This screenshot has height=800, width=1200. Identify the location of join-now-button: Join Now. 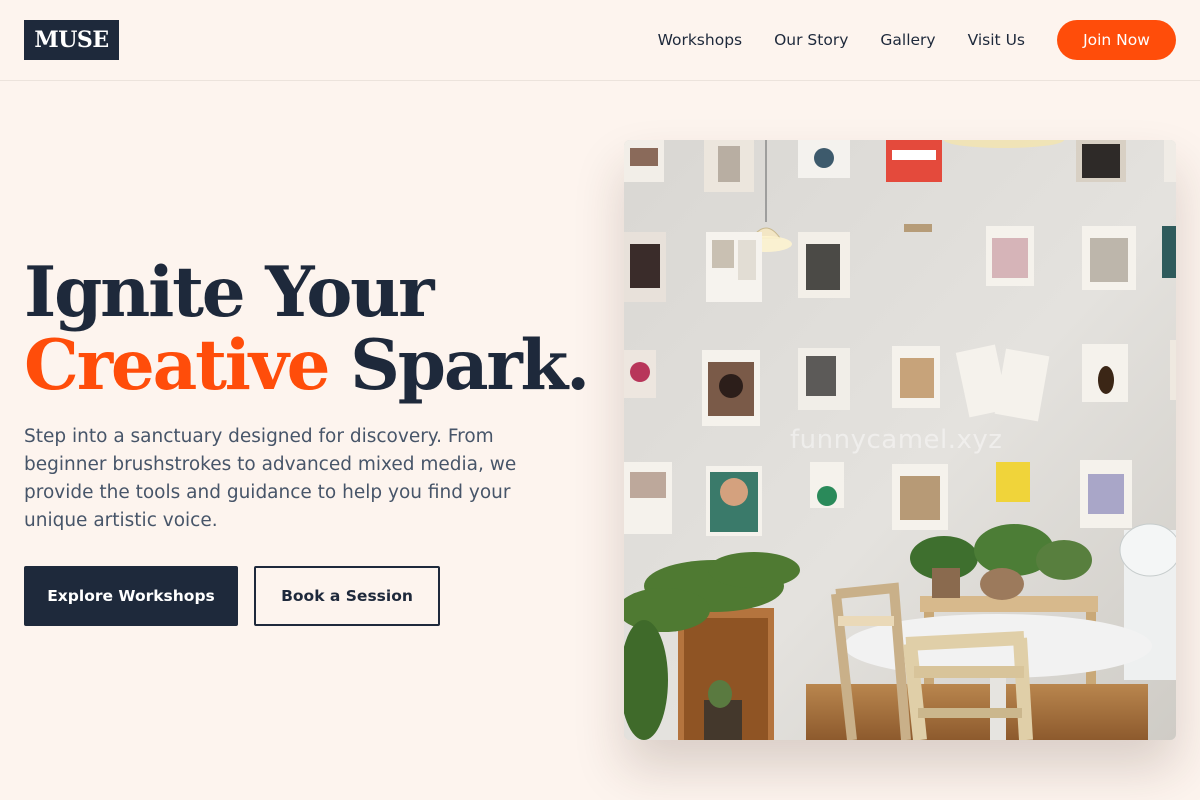
(1116, 40).